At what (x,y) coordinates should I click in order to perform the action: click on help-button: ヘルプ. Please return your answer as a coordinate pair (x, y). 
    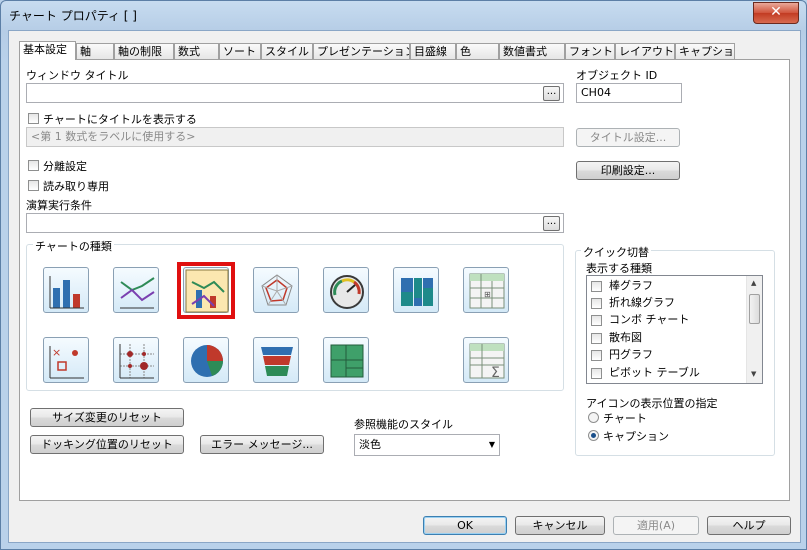
    Looking at the image, I should click on (749, 525).